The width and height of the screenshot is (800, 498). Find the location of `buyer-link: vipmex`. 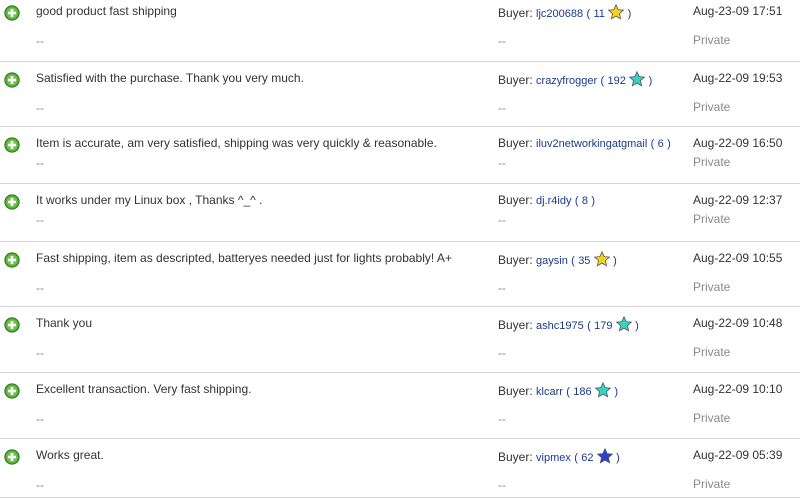

buyer-link: vipmex is located at coordinates (553, 458).